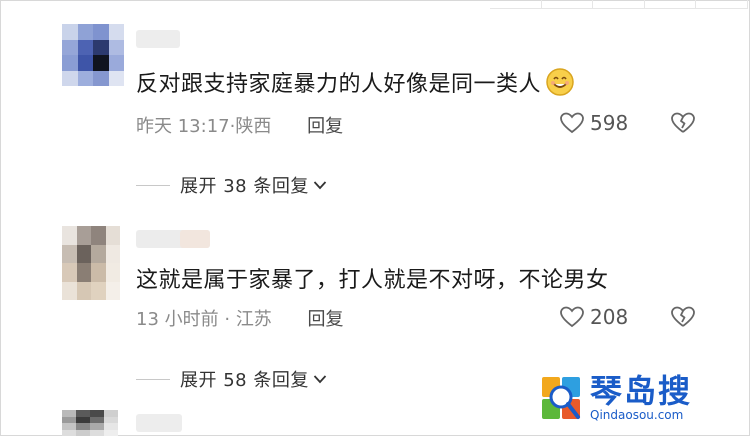  I want to click on smile-emoji-icon, so click(560, 82).